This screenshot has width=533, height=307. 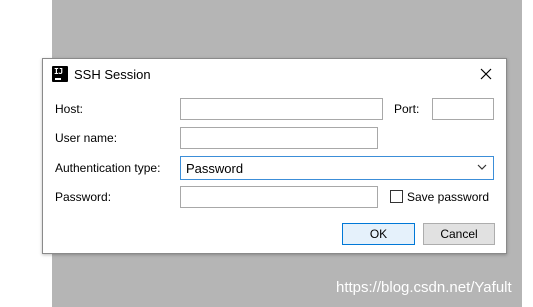 I want to click on port-input, so click(x=463, y=109).